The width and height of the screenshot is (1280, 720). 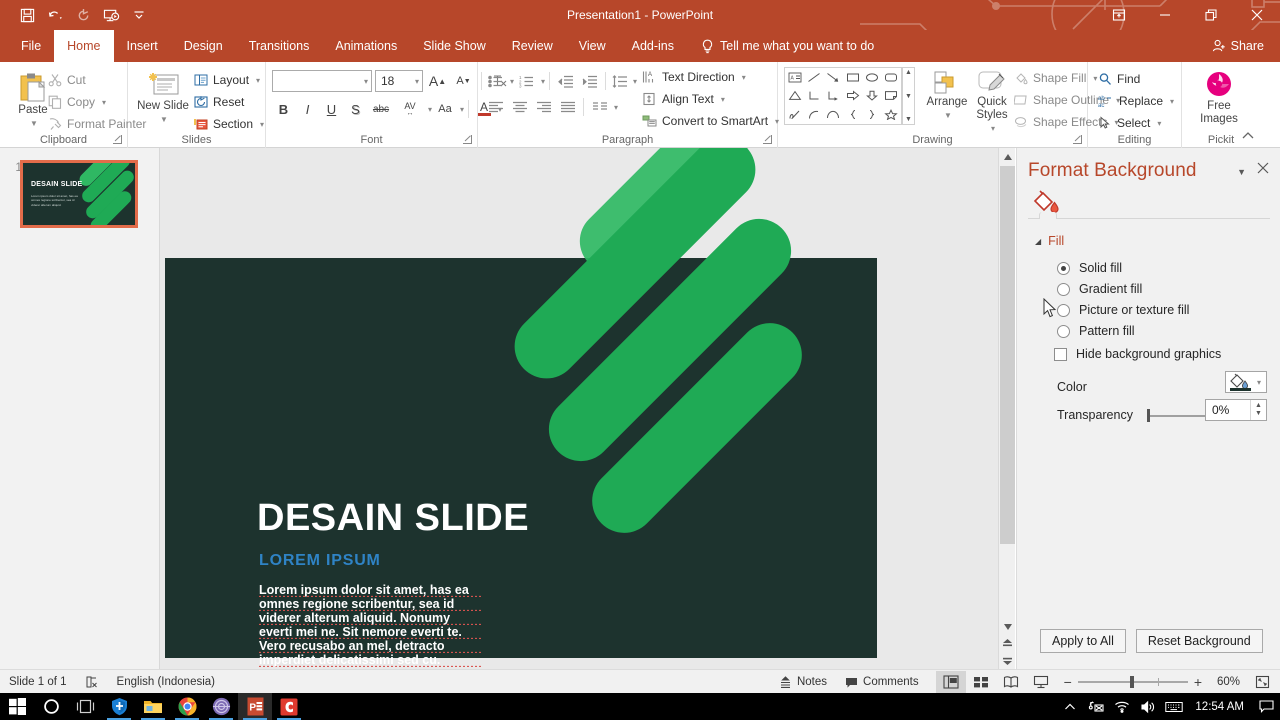 What do you see at coordinates (117, 139) in the screenshot?
I see `clipboard-dialog-launcher` at bounding box center [117, 139].